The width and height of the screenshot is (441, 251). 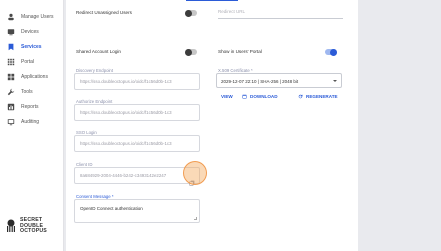 I want to click on calendar-icon, so click(x=244, y=96).